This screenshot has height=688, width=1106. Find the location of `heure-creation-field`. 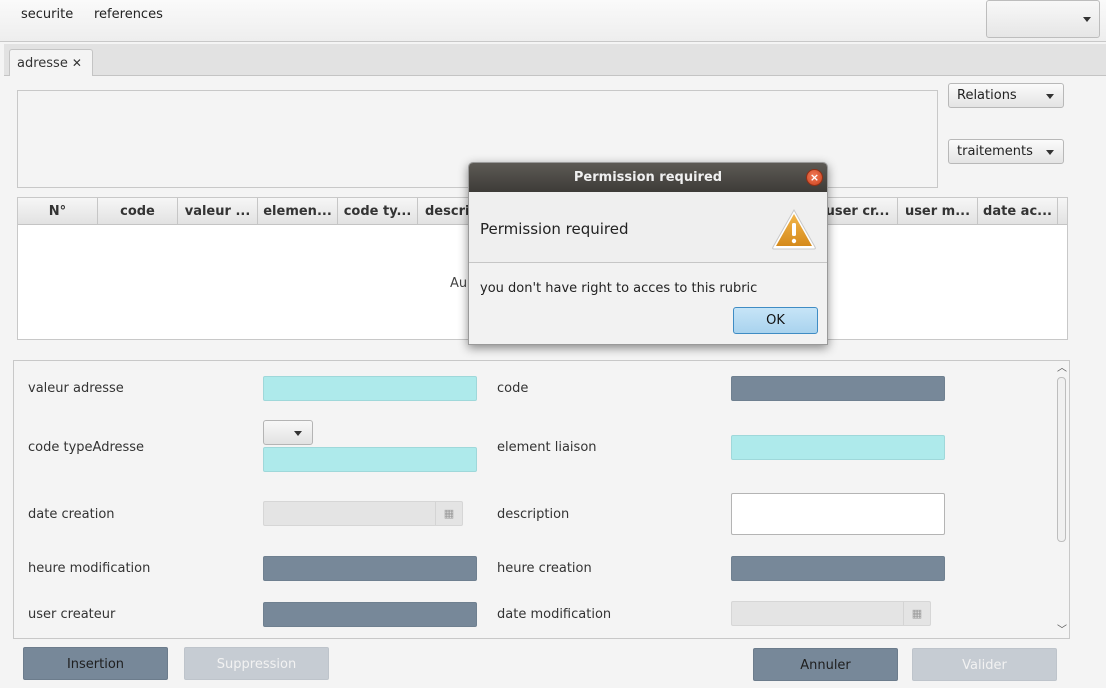

heure-creation-field is located at coordinates (838, 568).